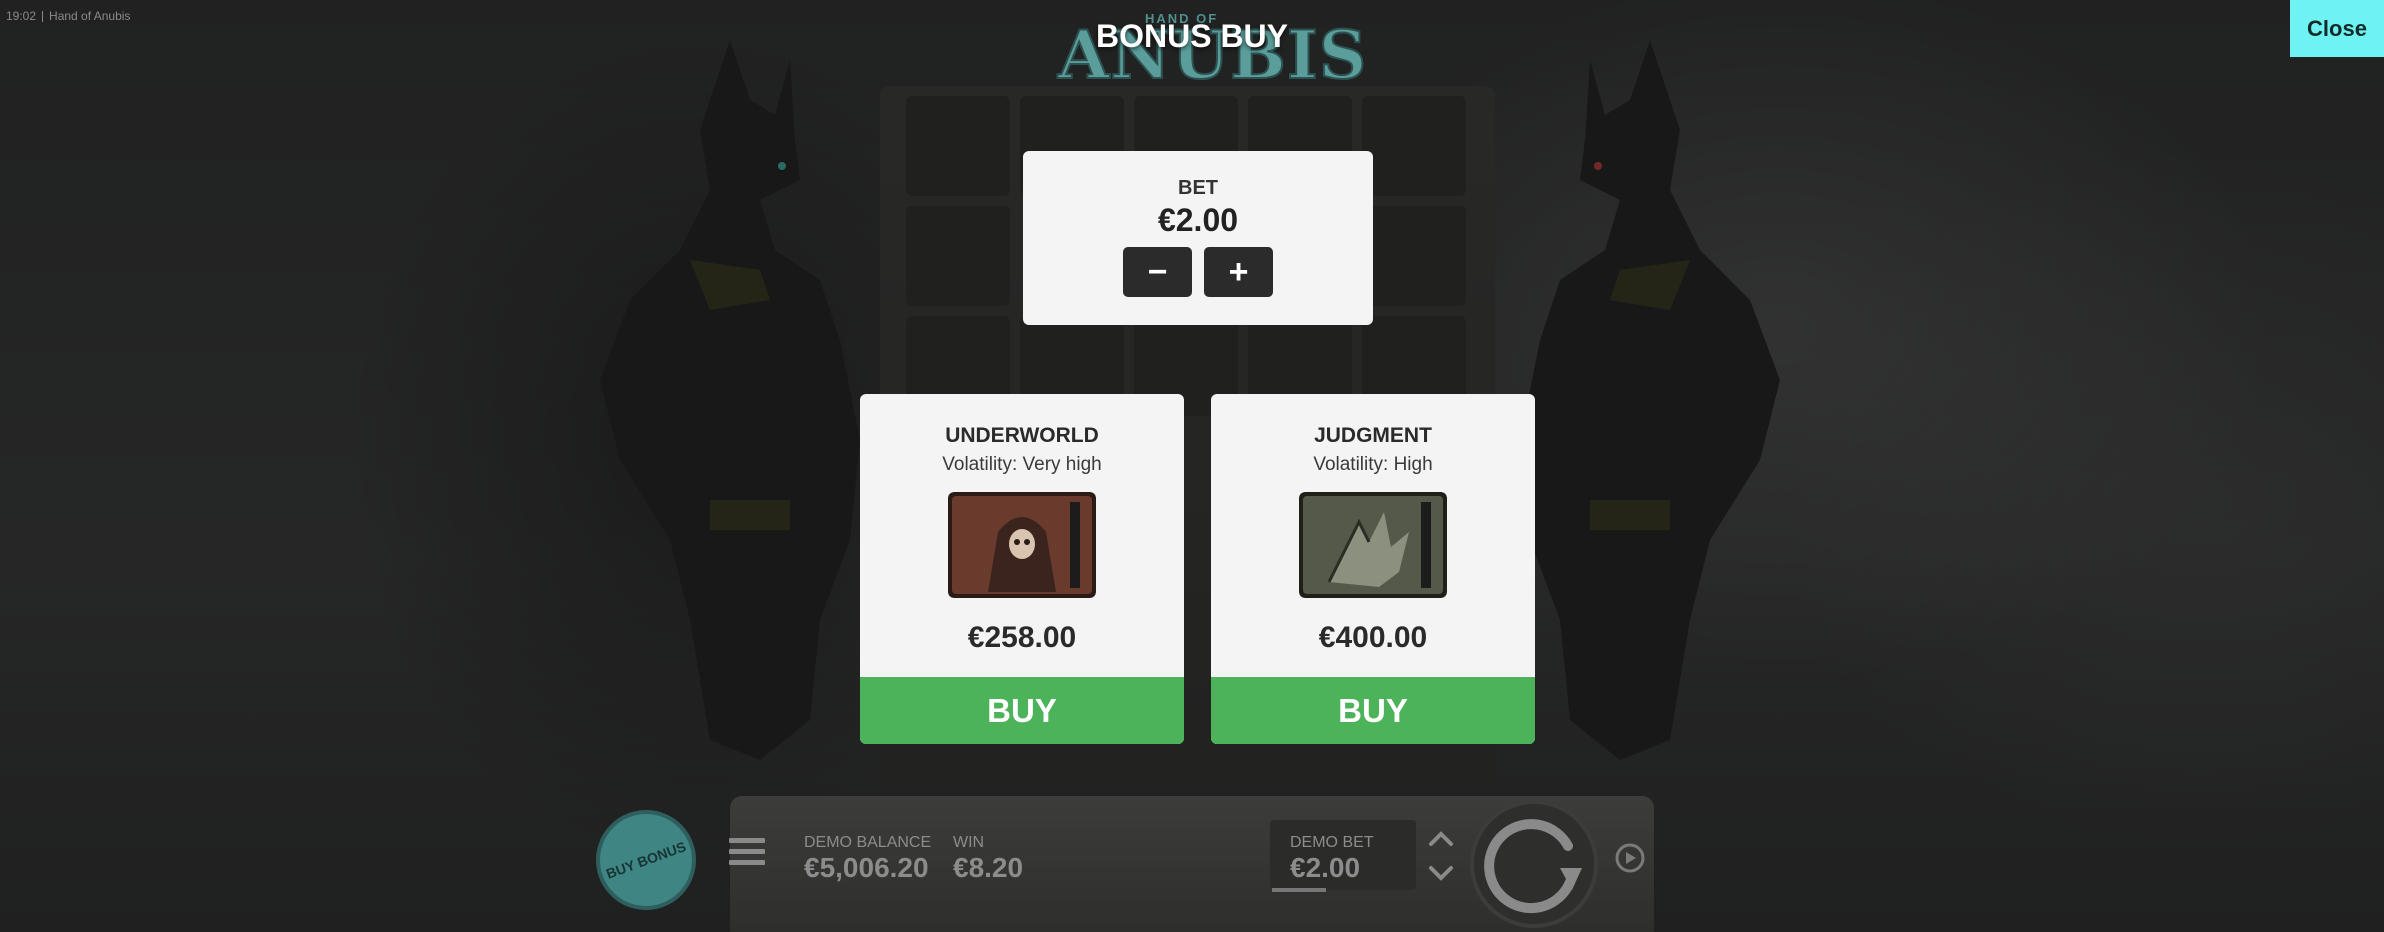  I want to click on win-value: €8.20, so click(988, 867).